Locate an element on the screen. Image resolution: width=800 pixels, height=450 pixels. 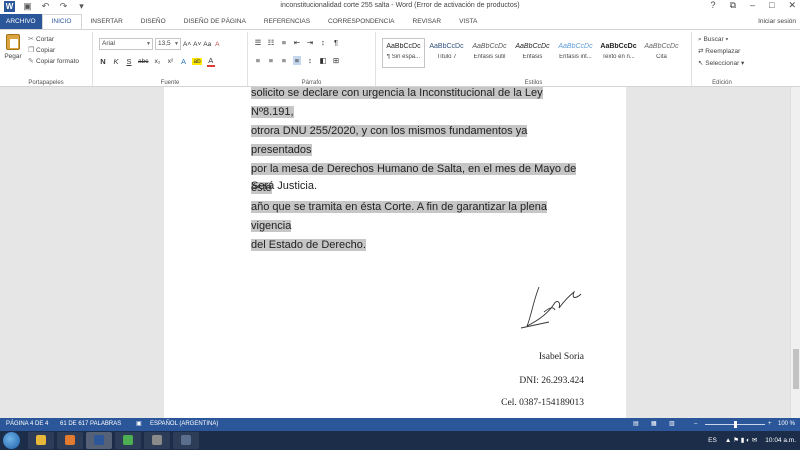
scrollbar-thumb is located at coordinates (796, 369).